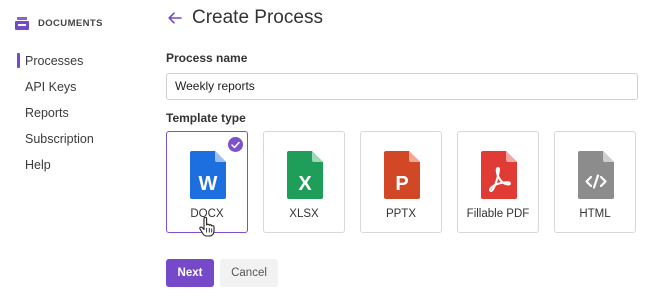 This screenshot has height=307, width=650. I want to click on sidebar-item-reports: Reports, so click(55, 115).